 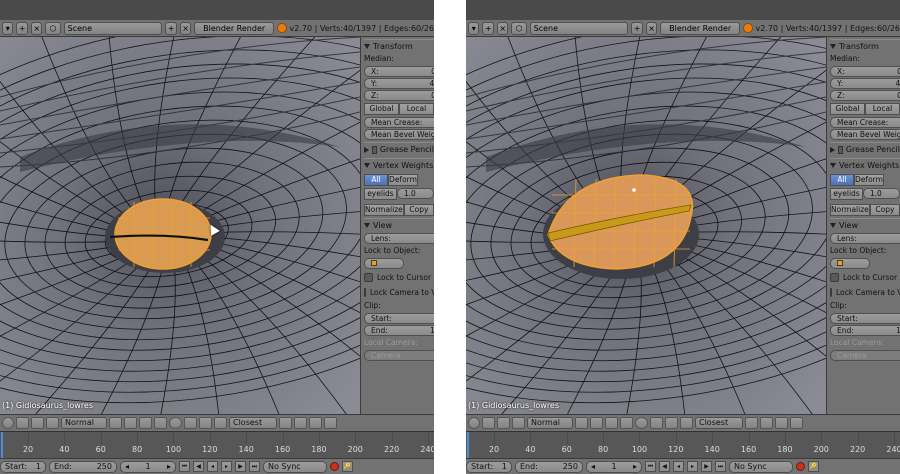 What do you see at coordinates (468, 445) in the screenshot?
I see `timeline-playhead` at bounding box center [468, 445].